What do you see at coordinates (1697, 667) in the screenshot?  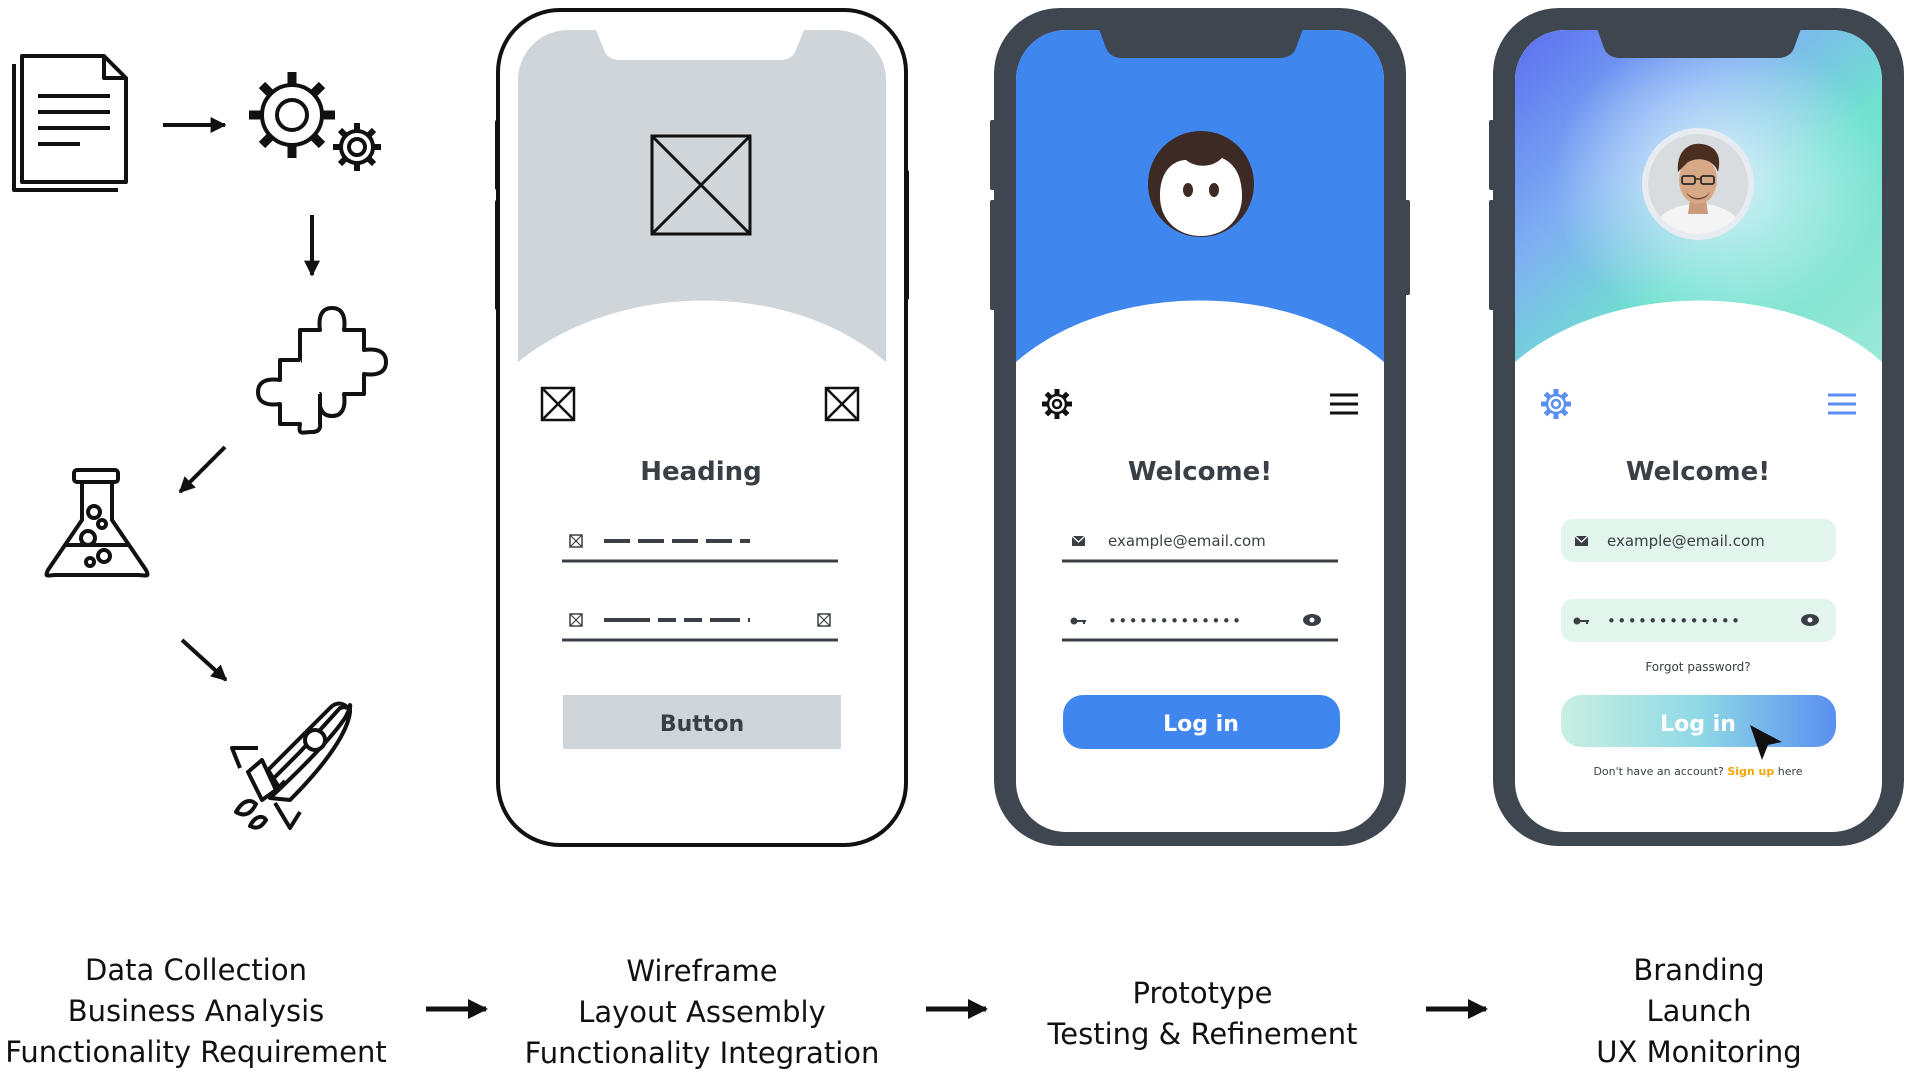 I see `forgot-password-link: Forgot password?` at bounding box center [1697, 667].